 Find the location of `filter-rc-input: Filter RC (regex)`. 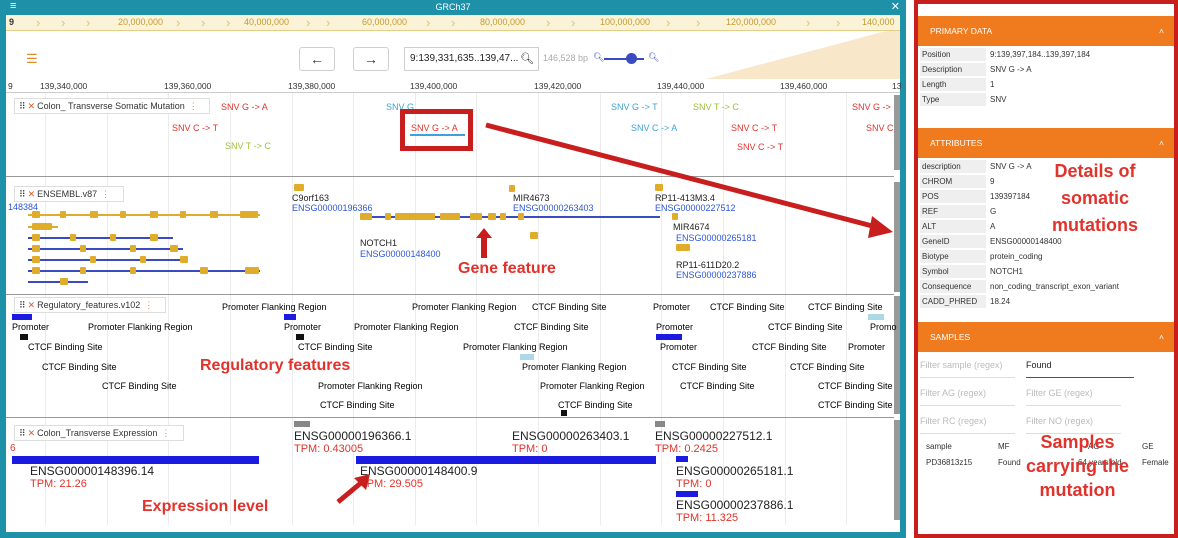

filter-rc-input: Filter RC (regex) is located at coordinates (967, 425).